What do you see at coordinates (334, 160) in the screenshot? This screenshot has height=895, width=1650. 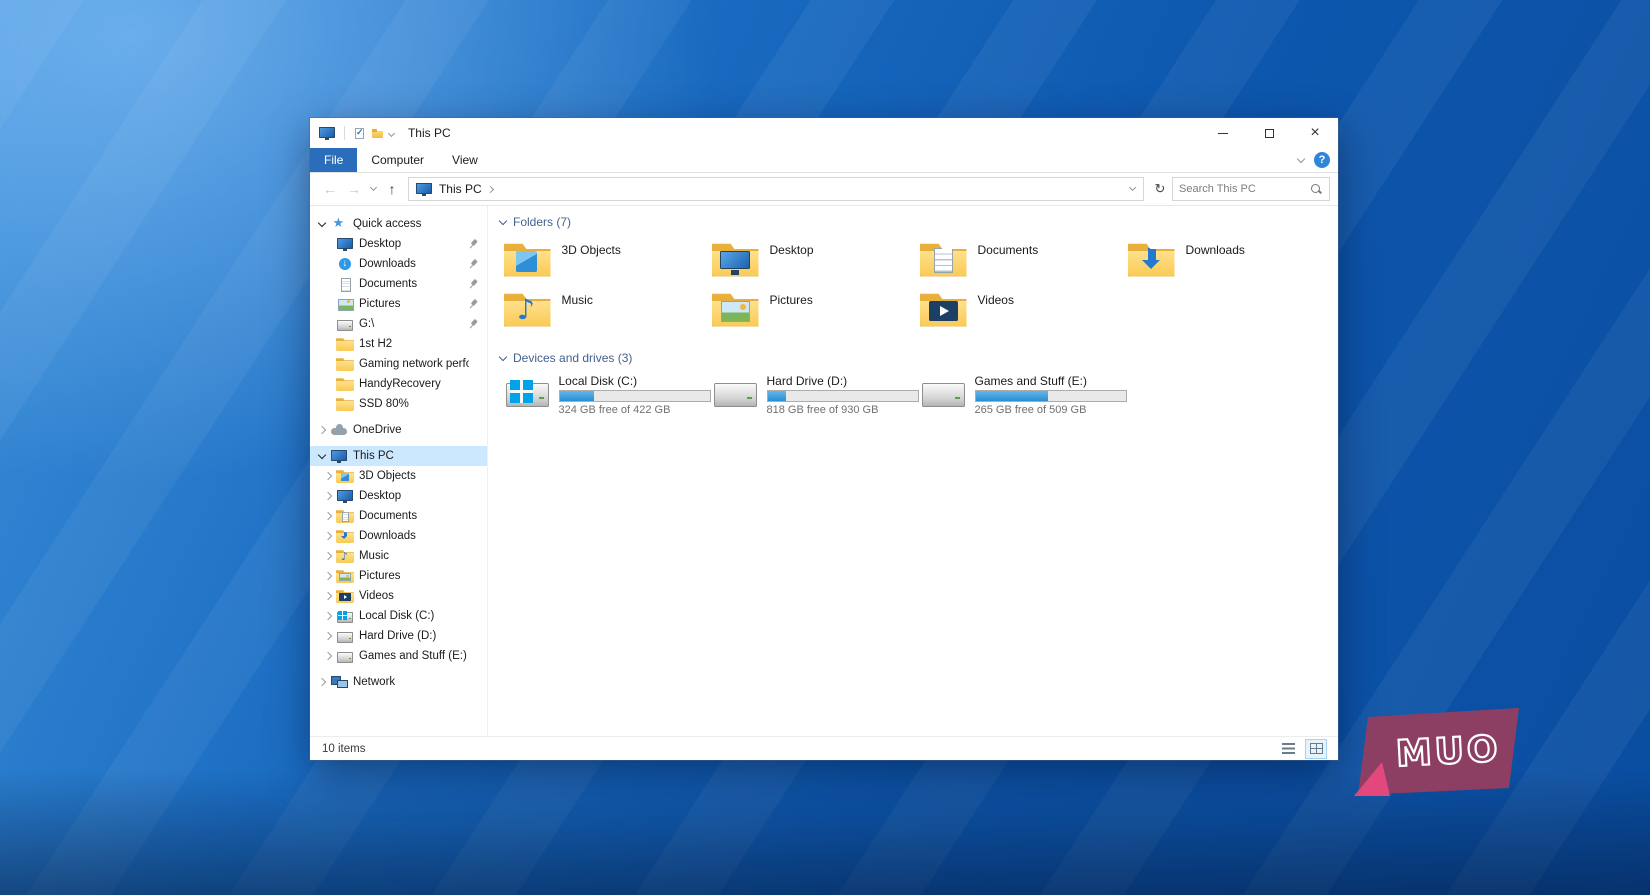 I see `ribbon-tab: File` at bounding box center [334, 160].